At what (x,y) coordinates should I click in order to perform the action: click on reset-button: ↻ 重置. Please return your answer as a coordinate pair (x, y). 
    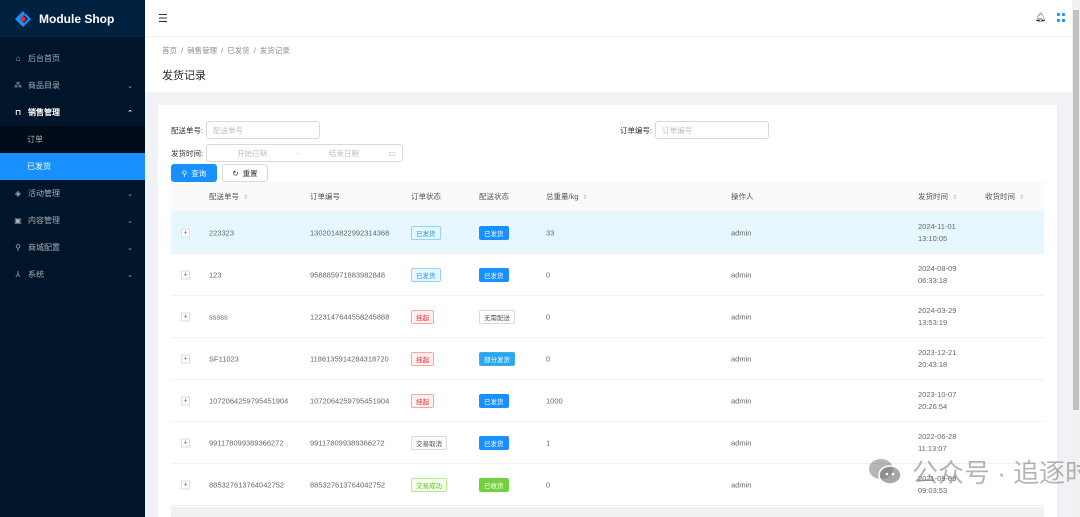
    Looking at the image, I should click on (245, 173).